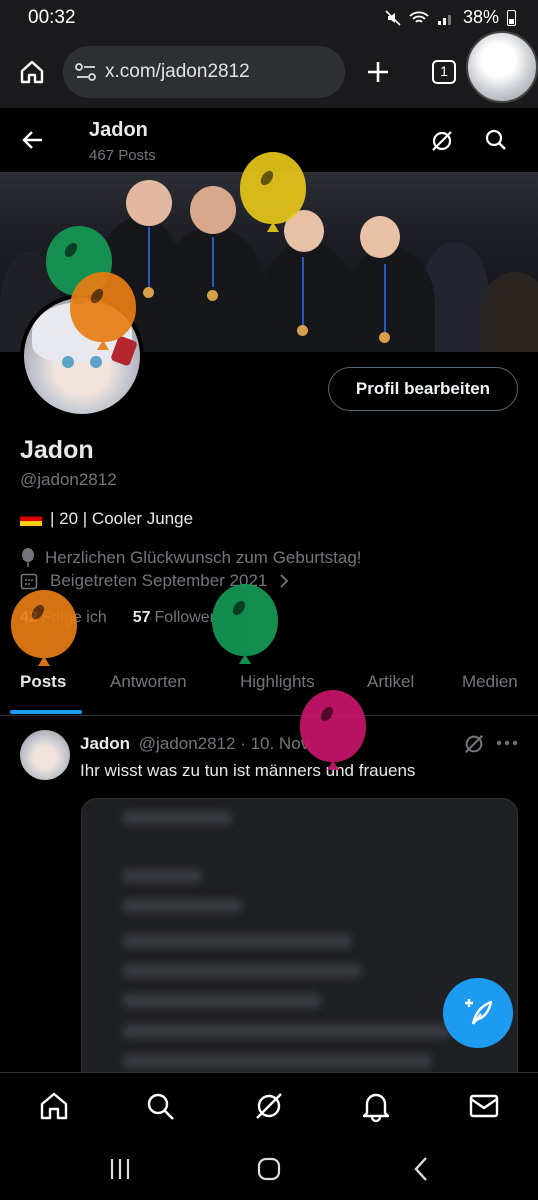 This screenshot has width=538, height=1200. I want to click on post-author: Jadon, so click(105, 743).